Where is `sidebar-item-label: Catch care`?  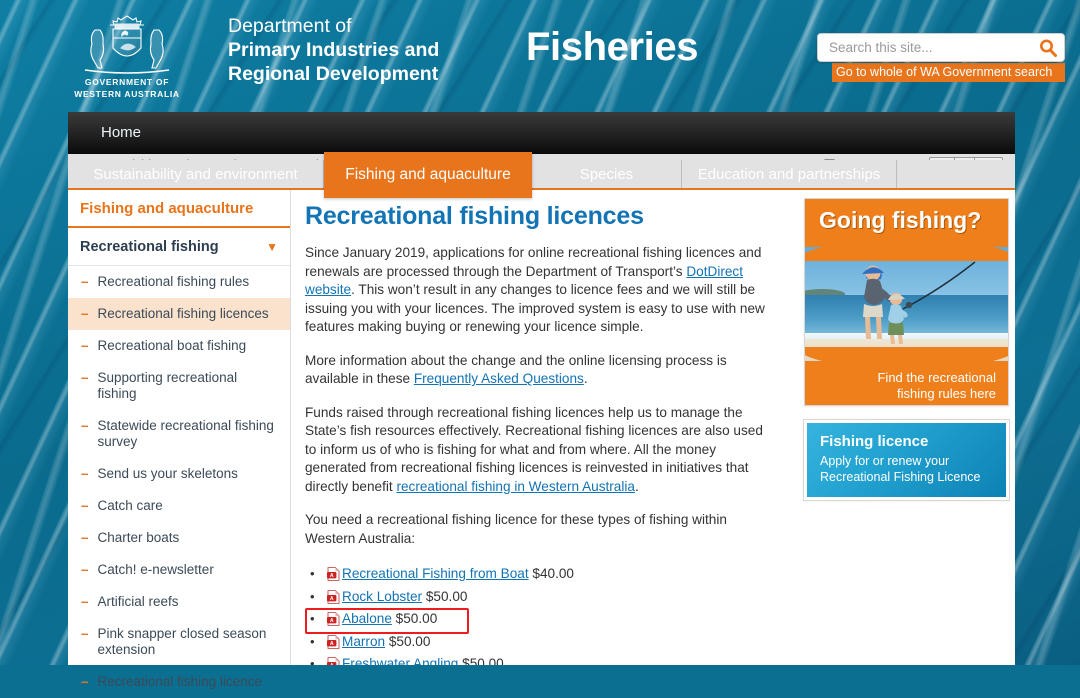 sidebar-item-label: Catch care is located at coordinates (130, 505).